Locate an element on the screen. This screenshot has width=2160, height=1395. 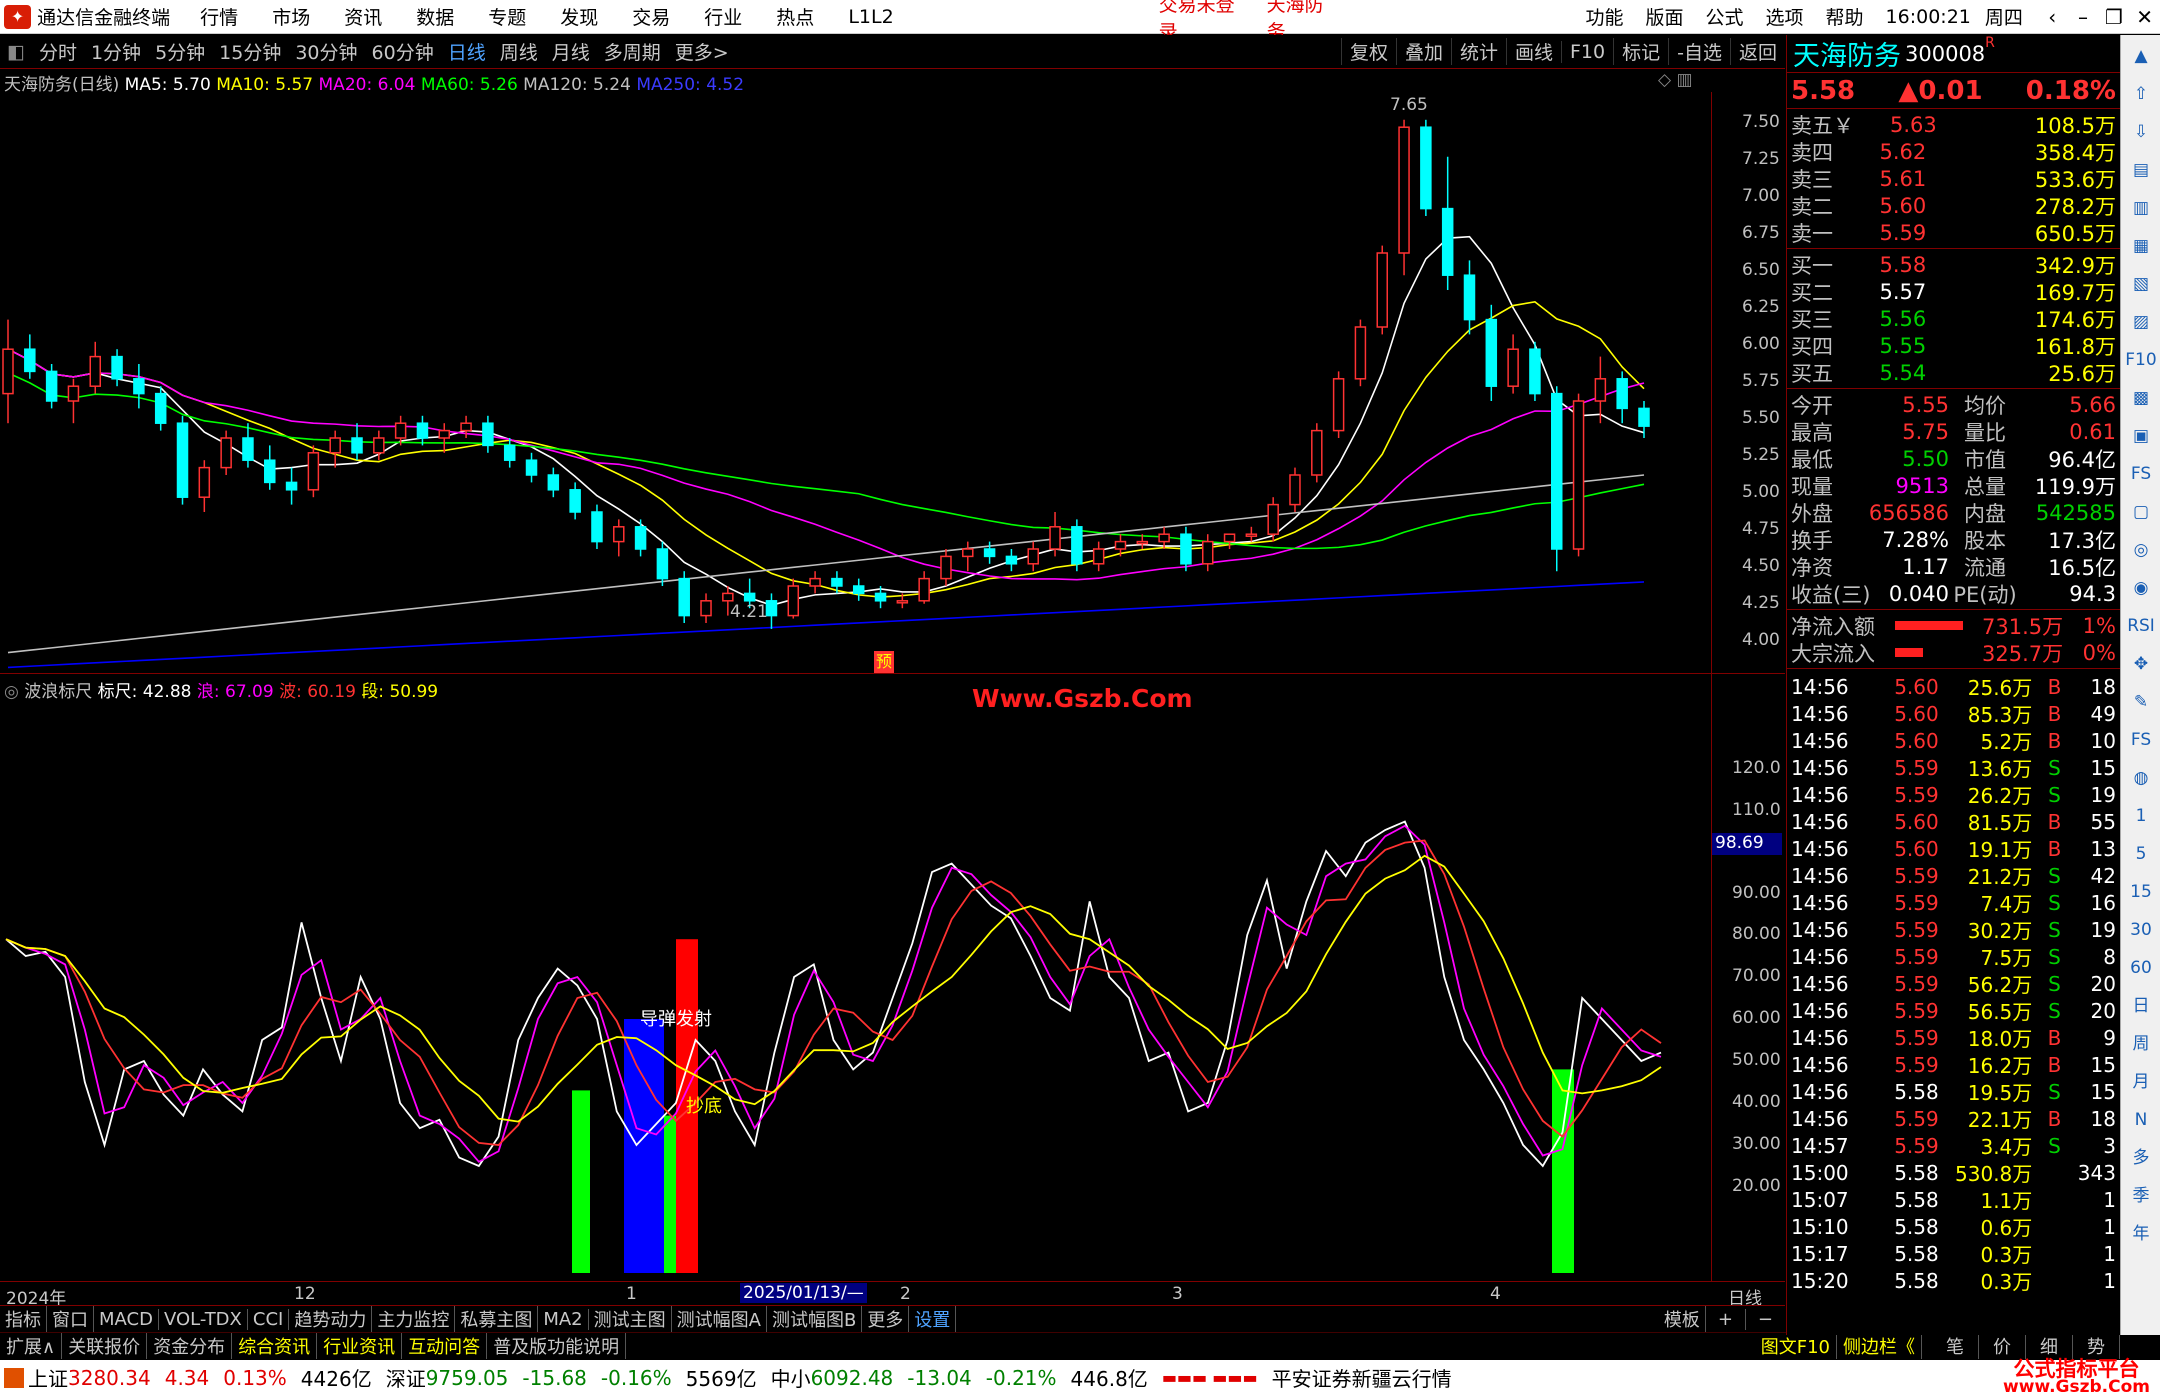
tab-zhibiao: 指标 is located at coordinates (23, 1319).